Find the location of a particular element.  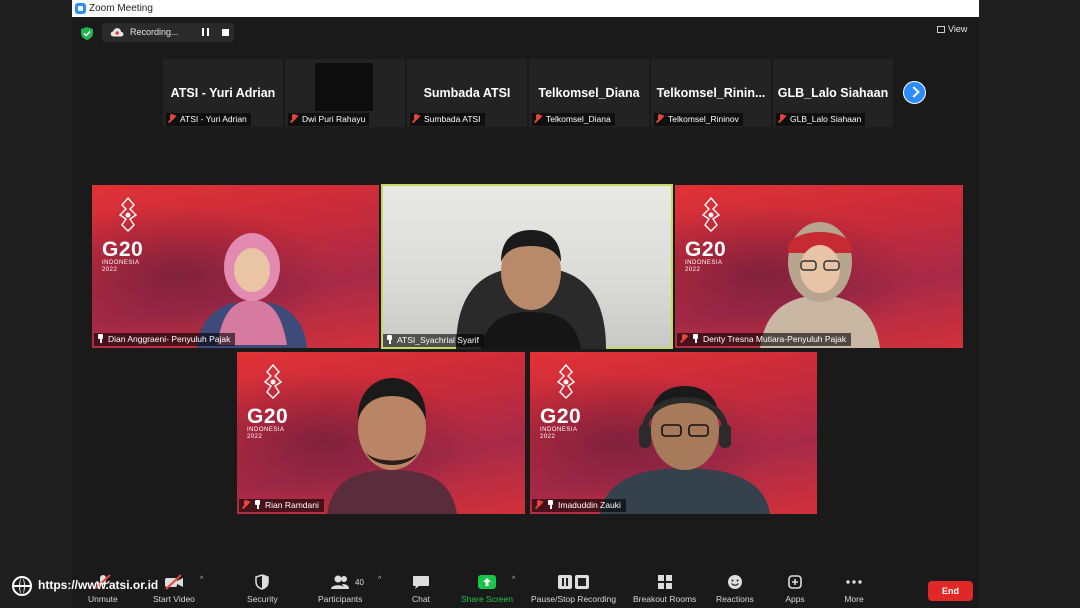

reactions-button: Reactions is located at coordinates (735, 589).